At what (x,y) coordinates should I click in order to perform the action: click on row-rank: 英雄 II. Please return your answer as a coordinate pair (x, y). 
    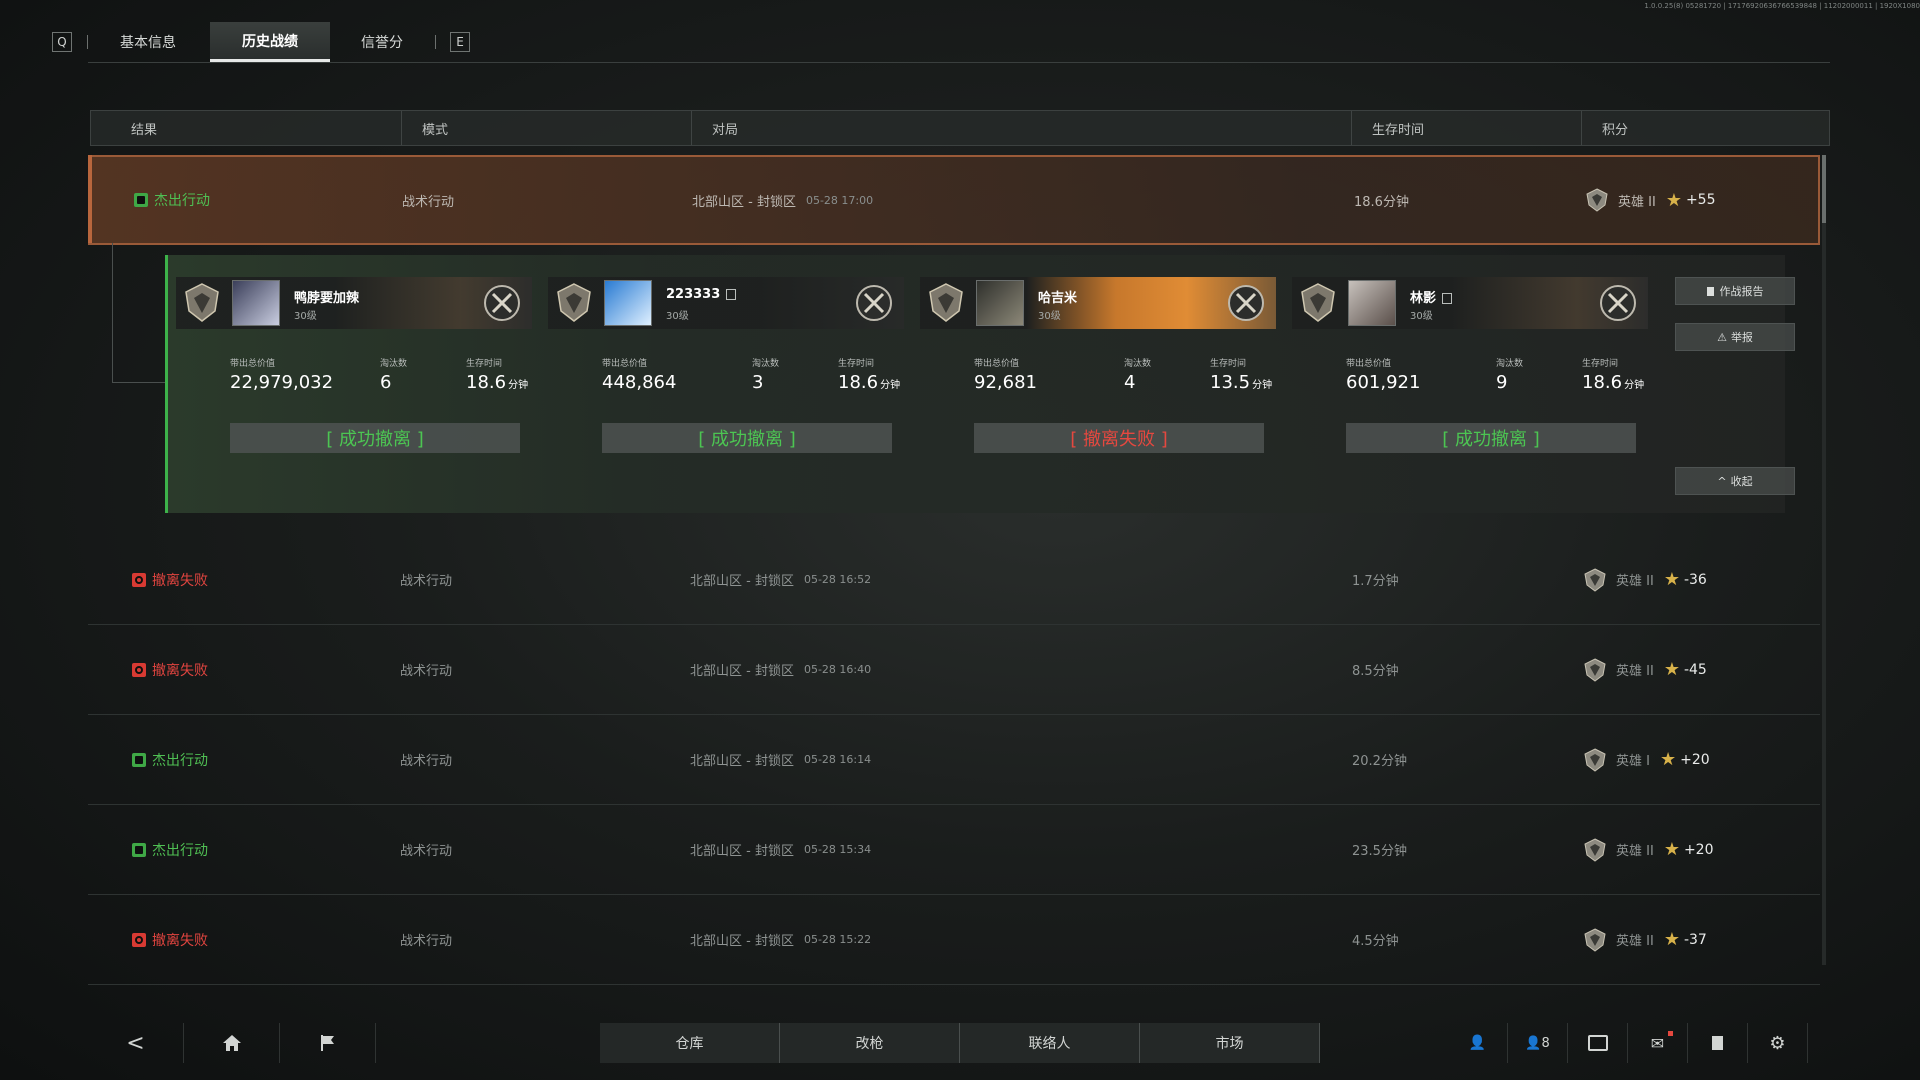
    Looking at the image, I should click on (1635, 581).